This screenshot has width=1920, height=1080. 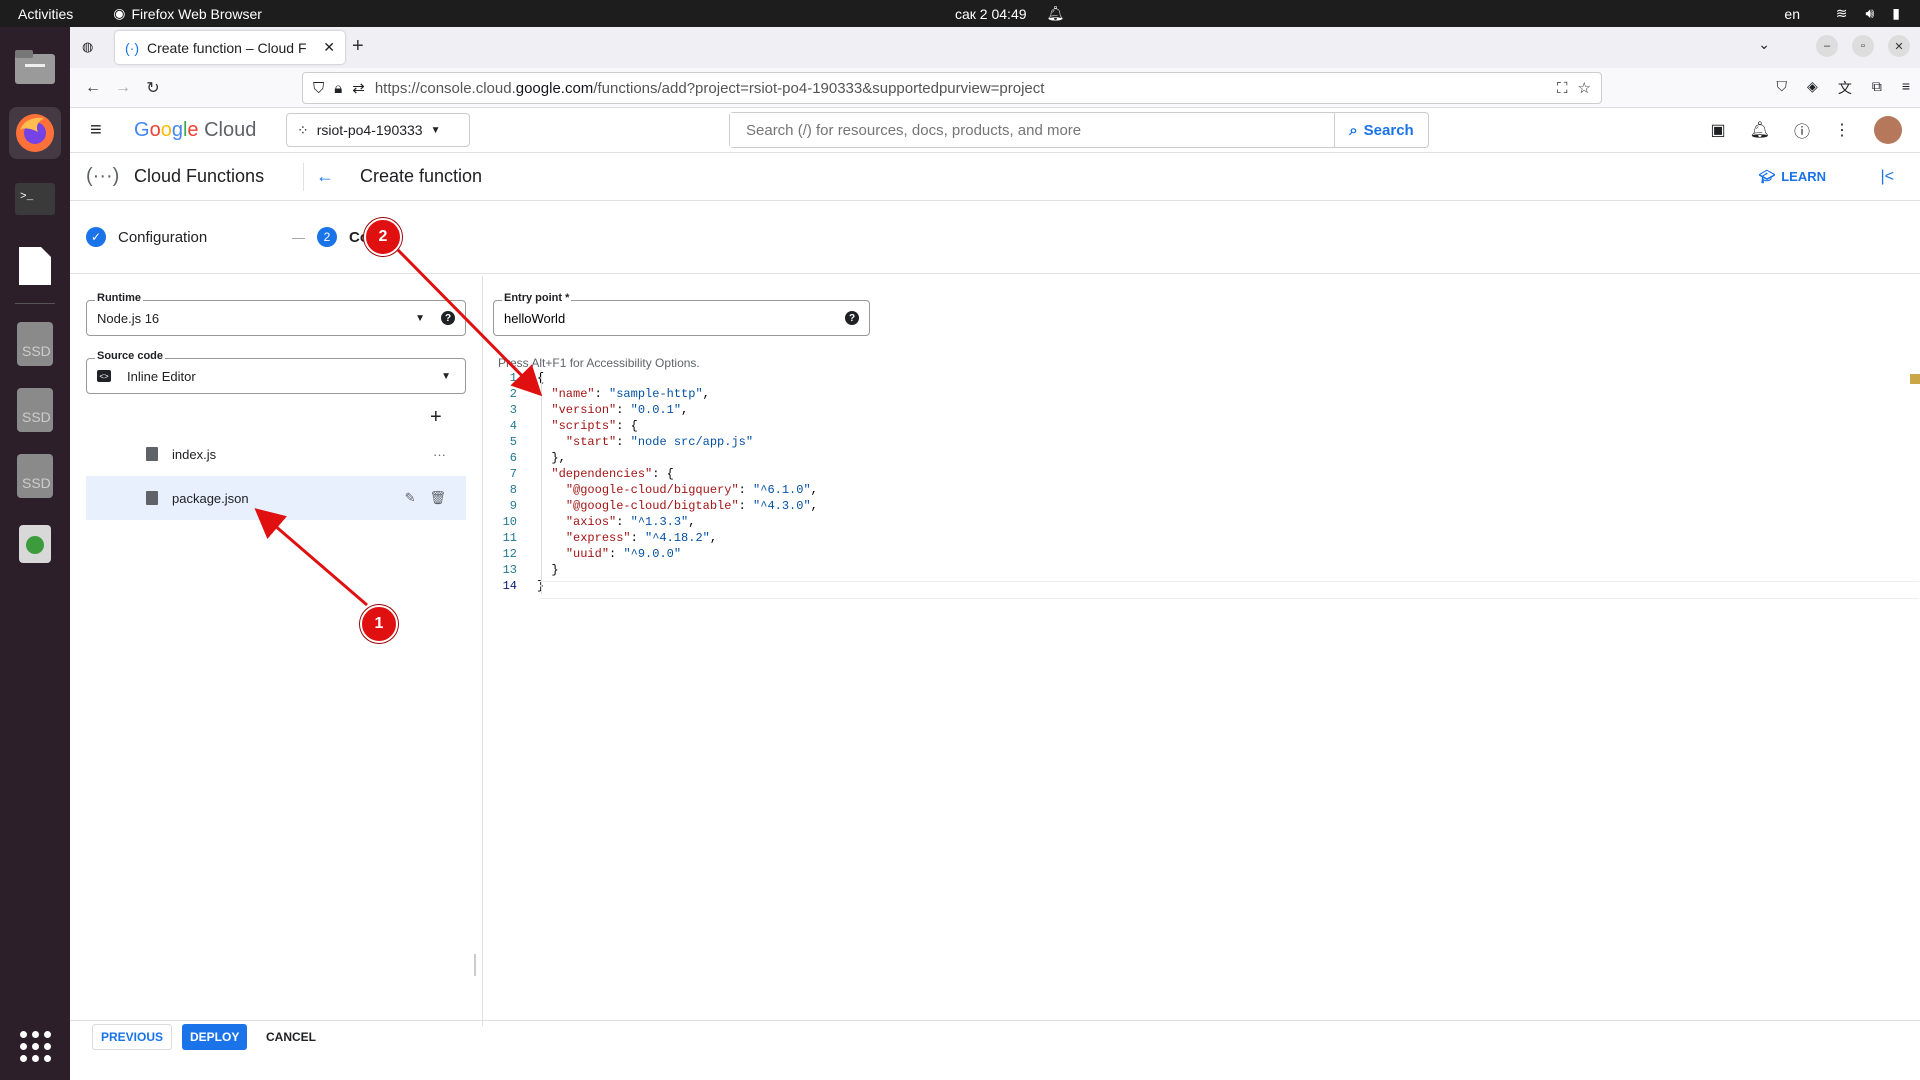 What do you see at coordinates (132, 1037) in the screenshot?
I see `previous-button: PREVIOUS` at bounding box center [132, 1037].